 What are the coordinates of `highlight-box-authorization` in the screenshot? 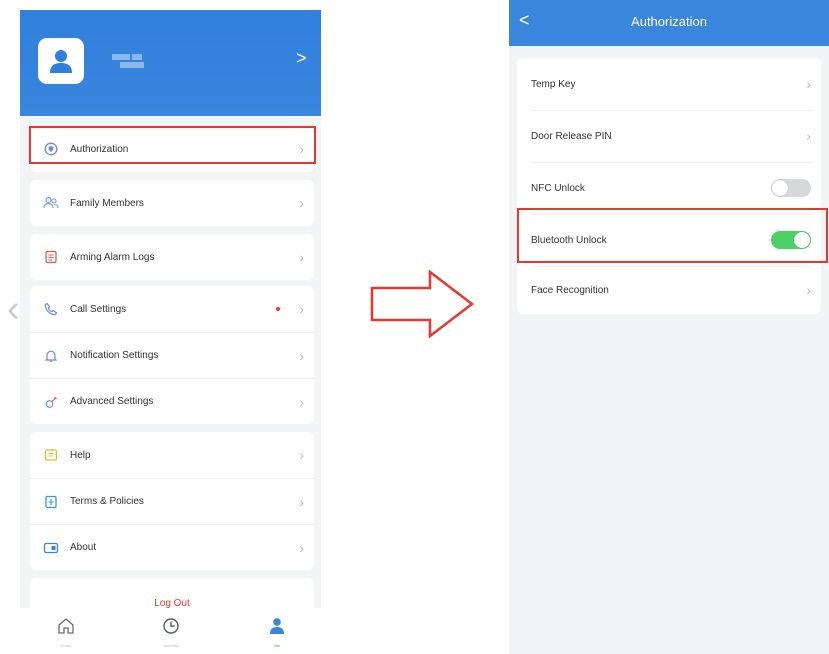 It's located at (172, 145).